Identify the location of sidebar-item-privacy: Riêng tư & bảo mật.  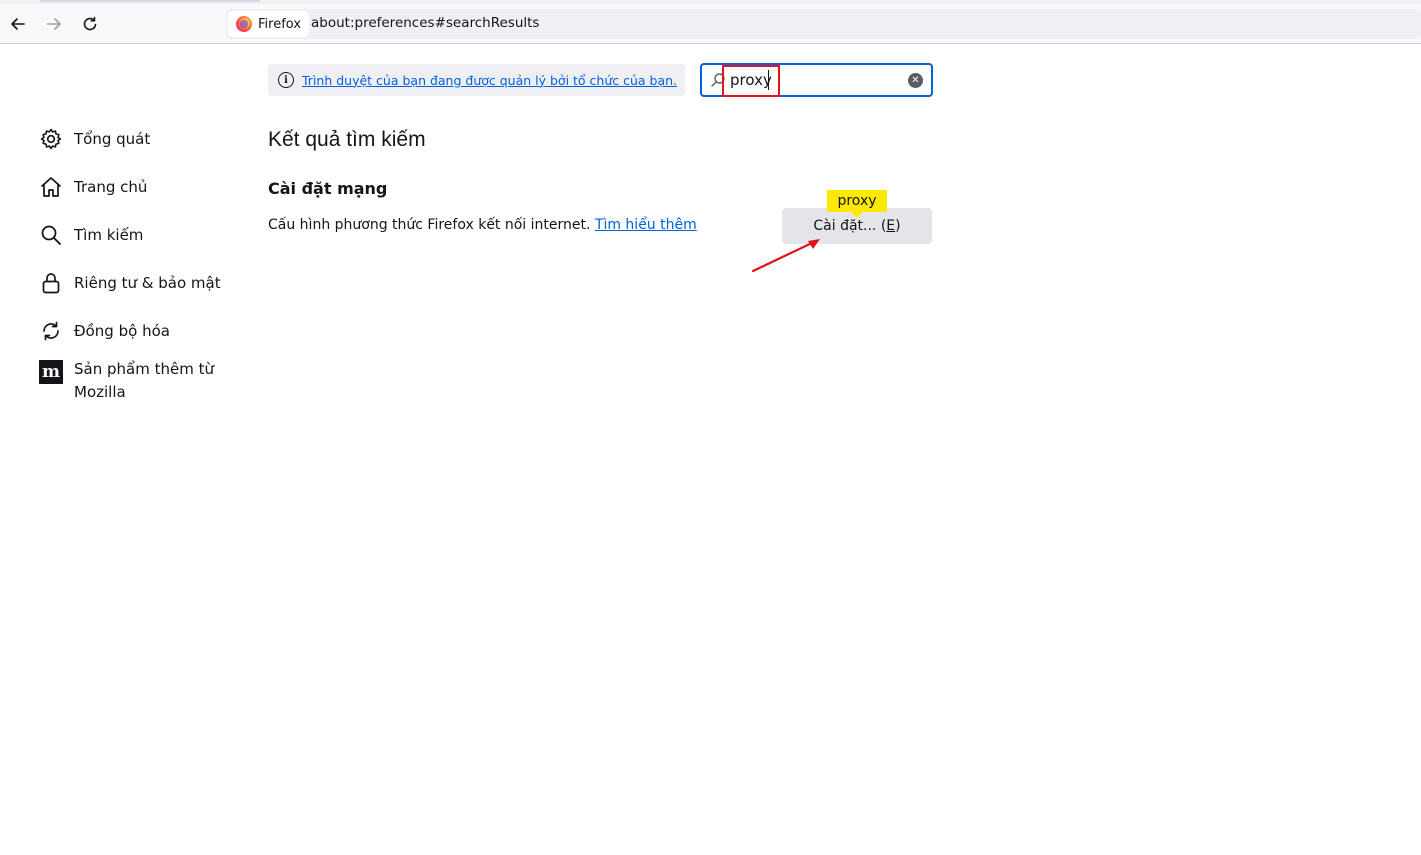
(129, 283).